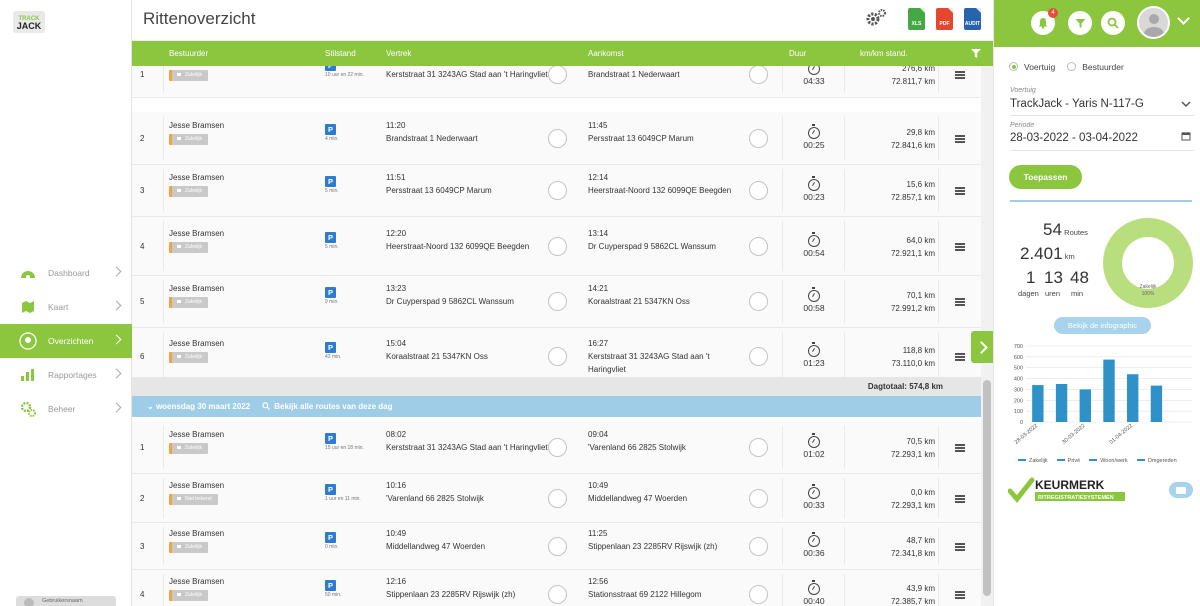 This screenshot has width=1200, height=606. I want to click on trip-type-badge: Niet bekend, so click(193, 499).